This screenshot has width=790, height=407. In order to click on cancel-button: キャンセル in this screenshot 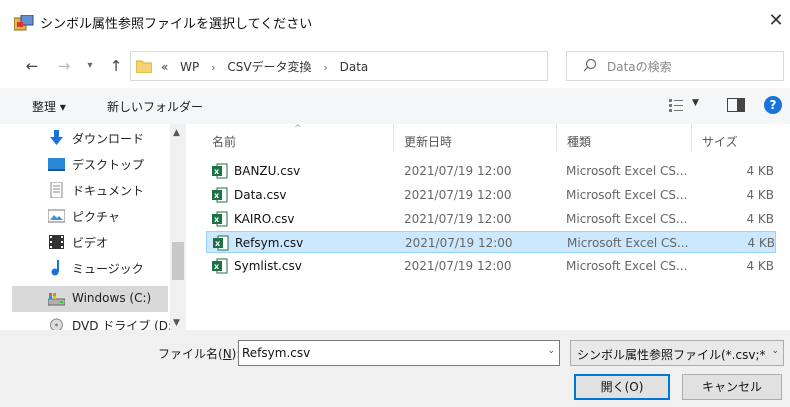, I will do `click(732, 387)`.